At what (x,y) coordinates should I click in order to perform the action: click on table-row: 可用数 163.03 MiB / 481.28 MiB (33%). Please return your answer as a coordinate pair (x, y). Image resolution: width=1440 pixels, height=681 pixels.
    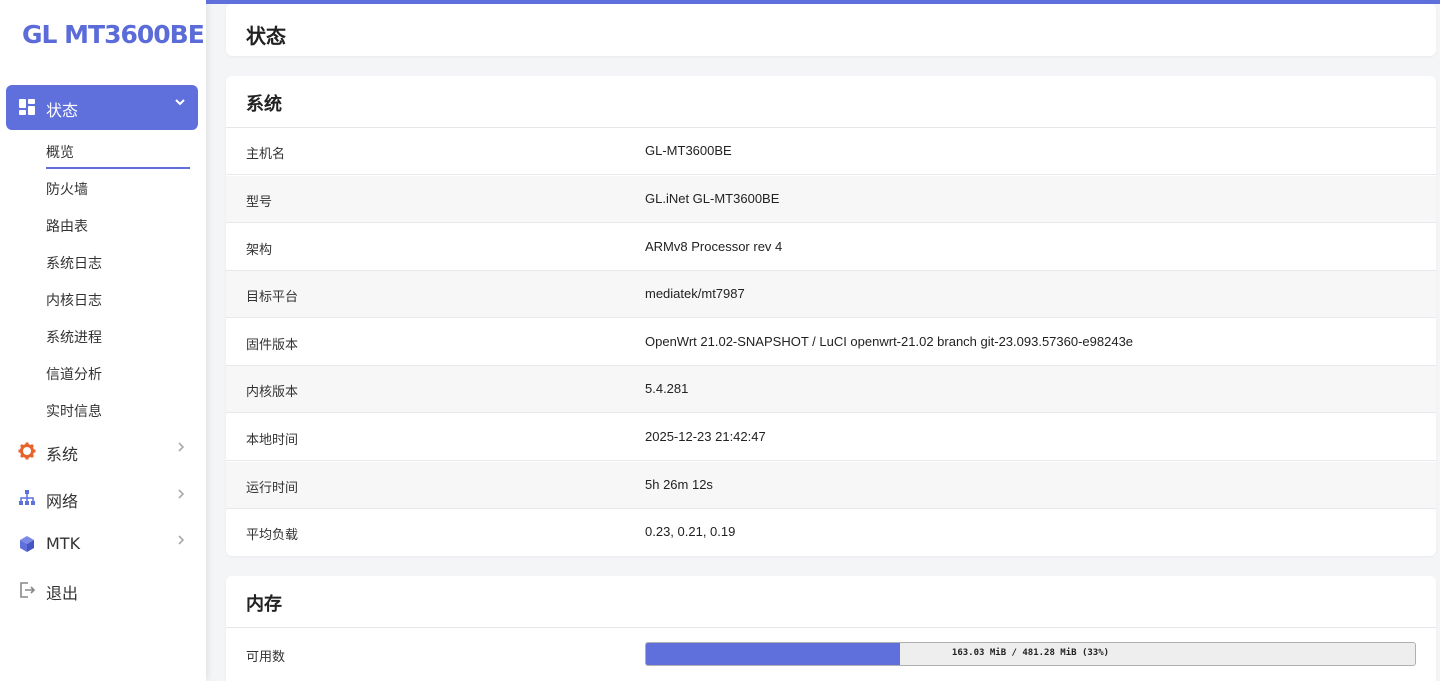
    Looking at the image, I should click on (831, 654).